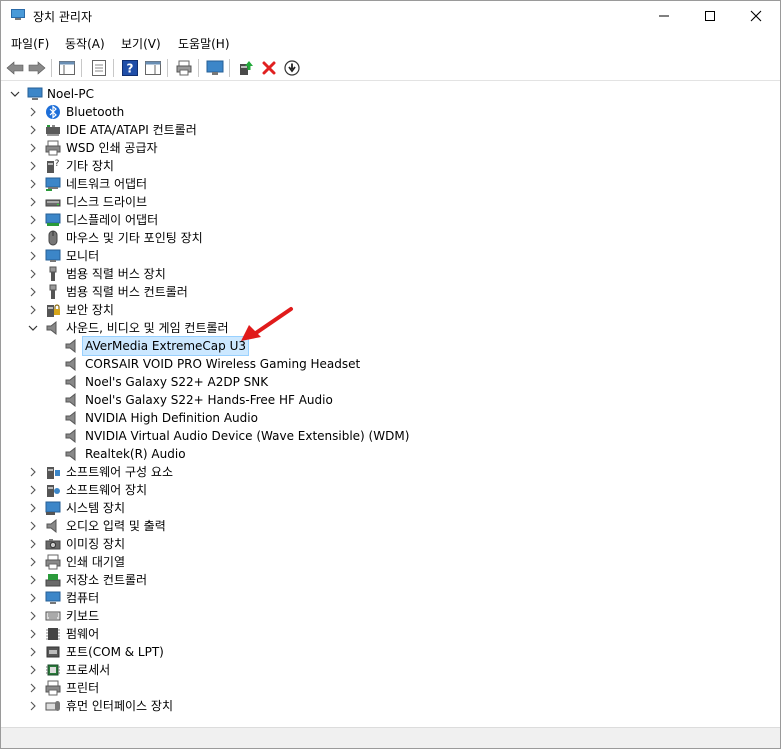 The image size is (781, 749). I want to click on tree-category-row: 이미징 장치, so click(202, 544).